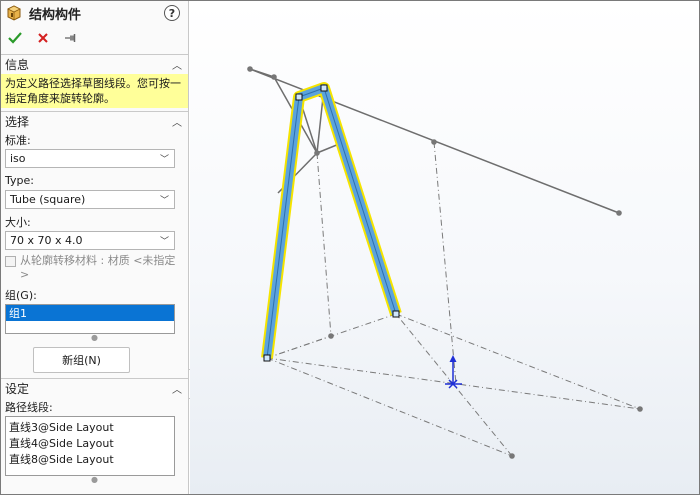 The height and width of the screenshot is (495, 700). I want to click on panel-title-bar: 结构构件 ?, so click(94, 13).